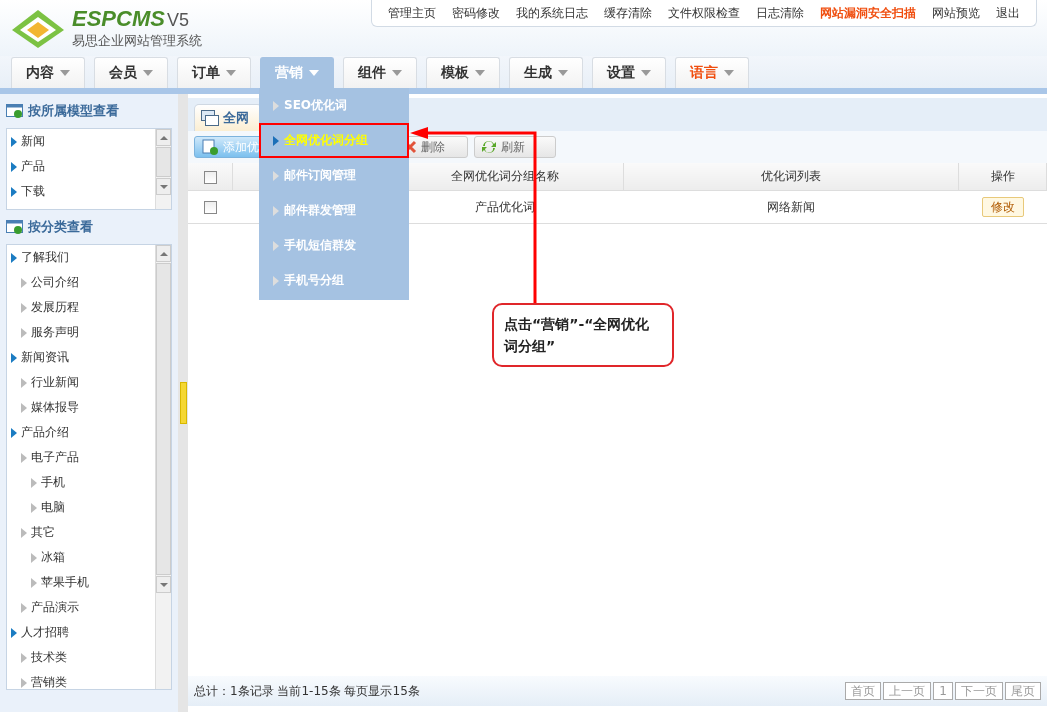  What do you see at coordinates (81, 166) in the screenshot?
I see `model-item: 产品` at bounding box center [81, 166].